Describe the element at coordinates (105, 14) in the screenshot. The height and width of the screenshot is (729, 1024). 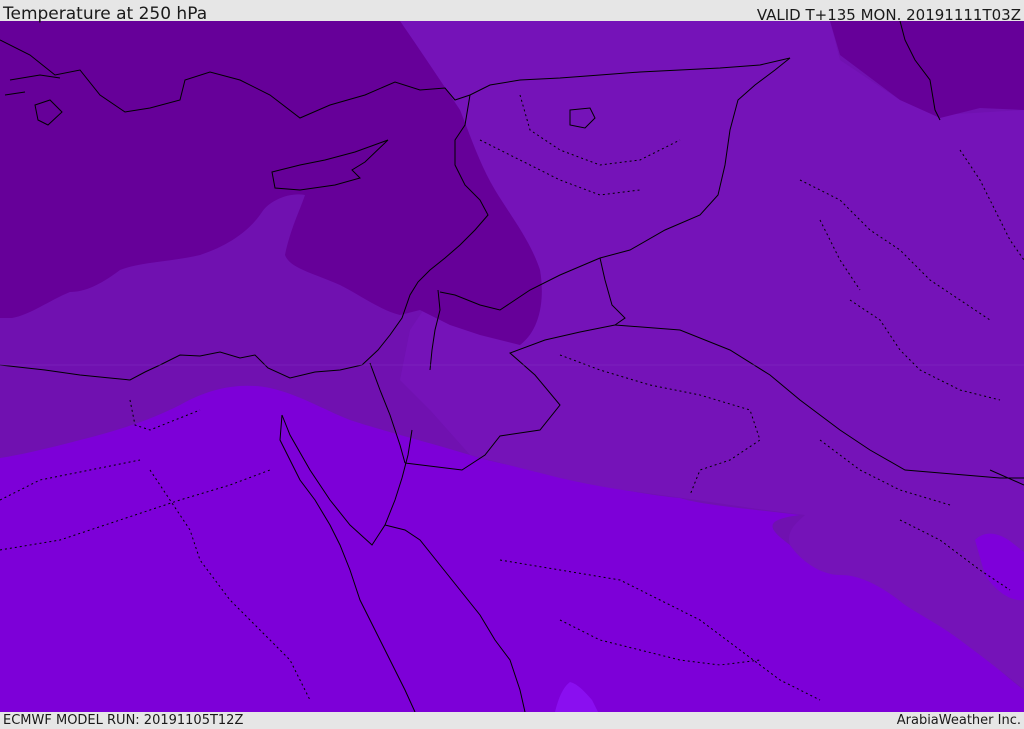
I see `map-title: Temperature at 250 hPa` at that location.